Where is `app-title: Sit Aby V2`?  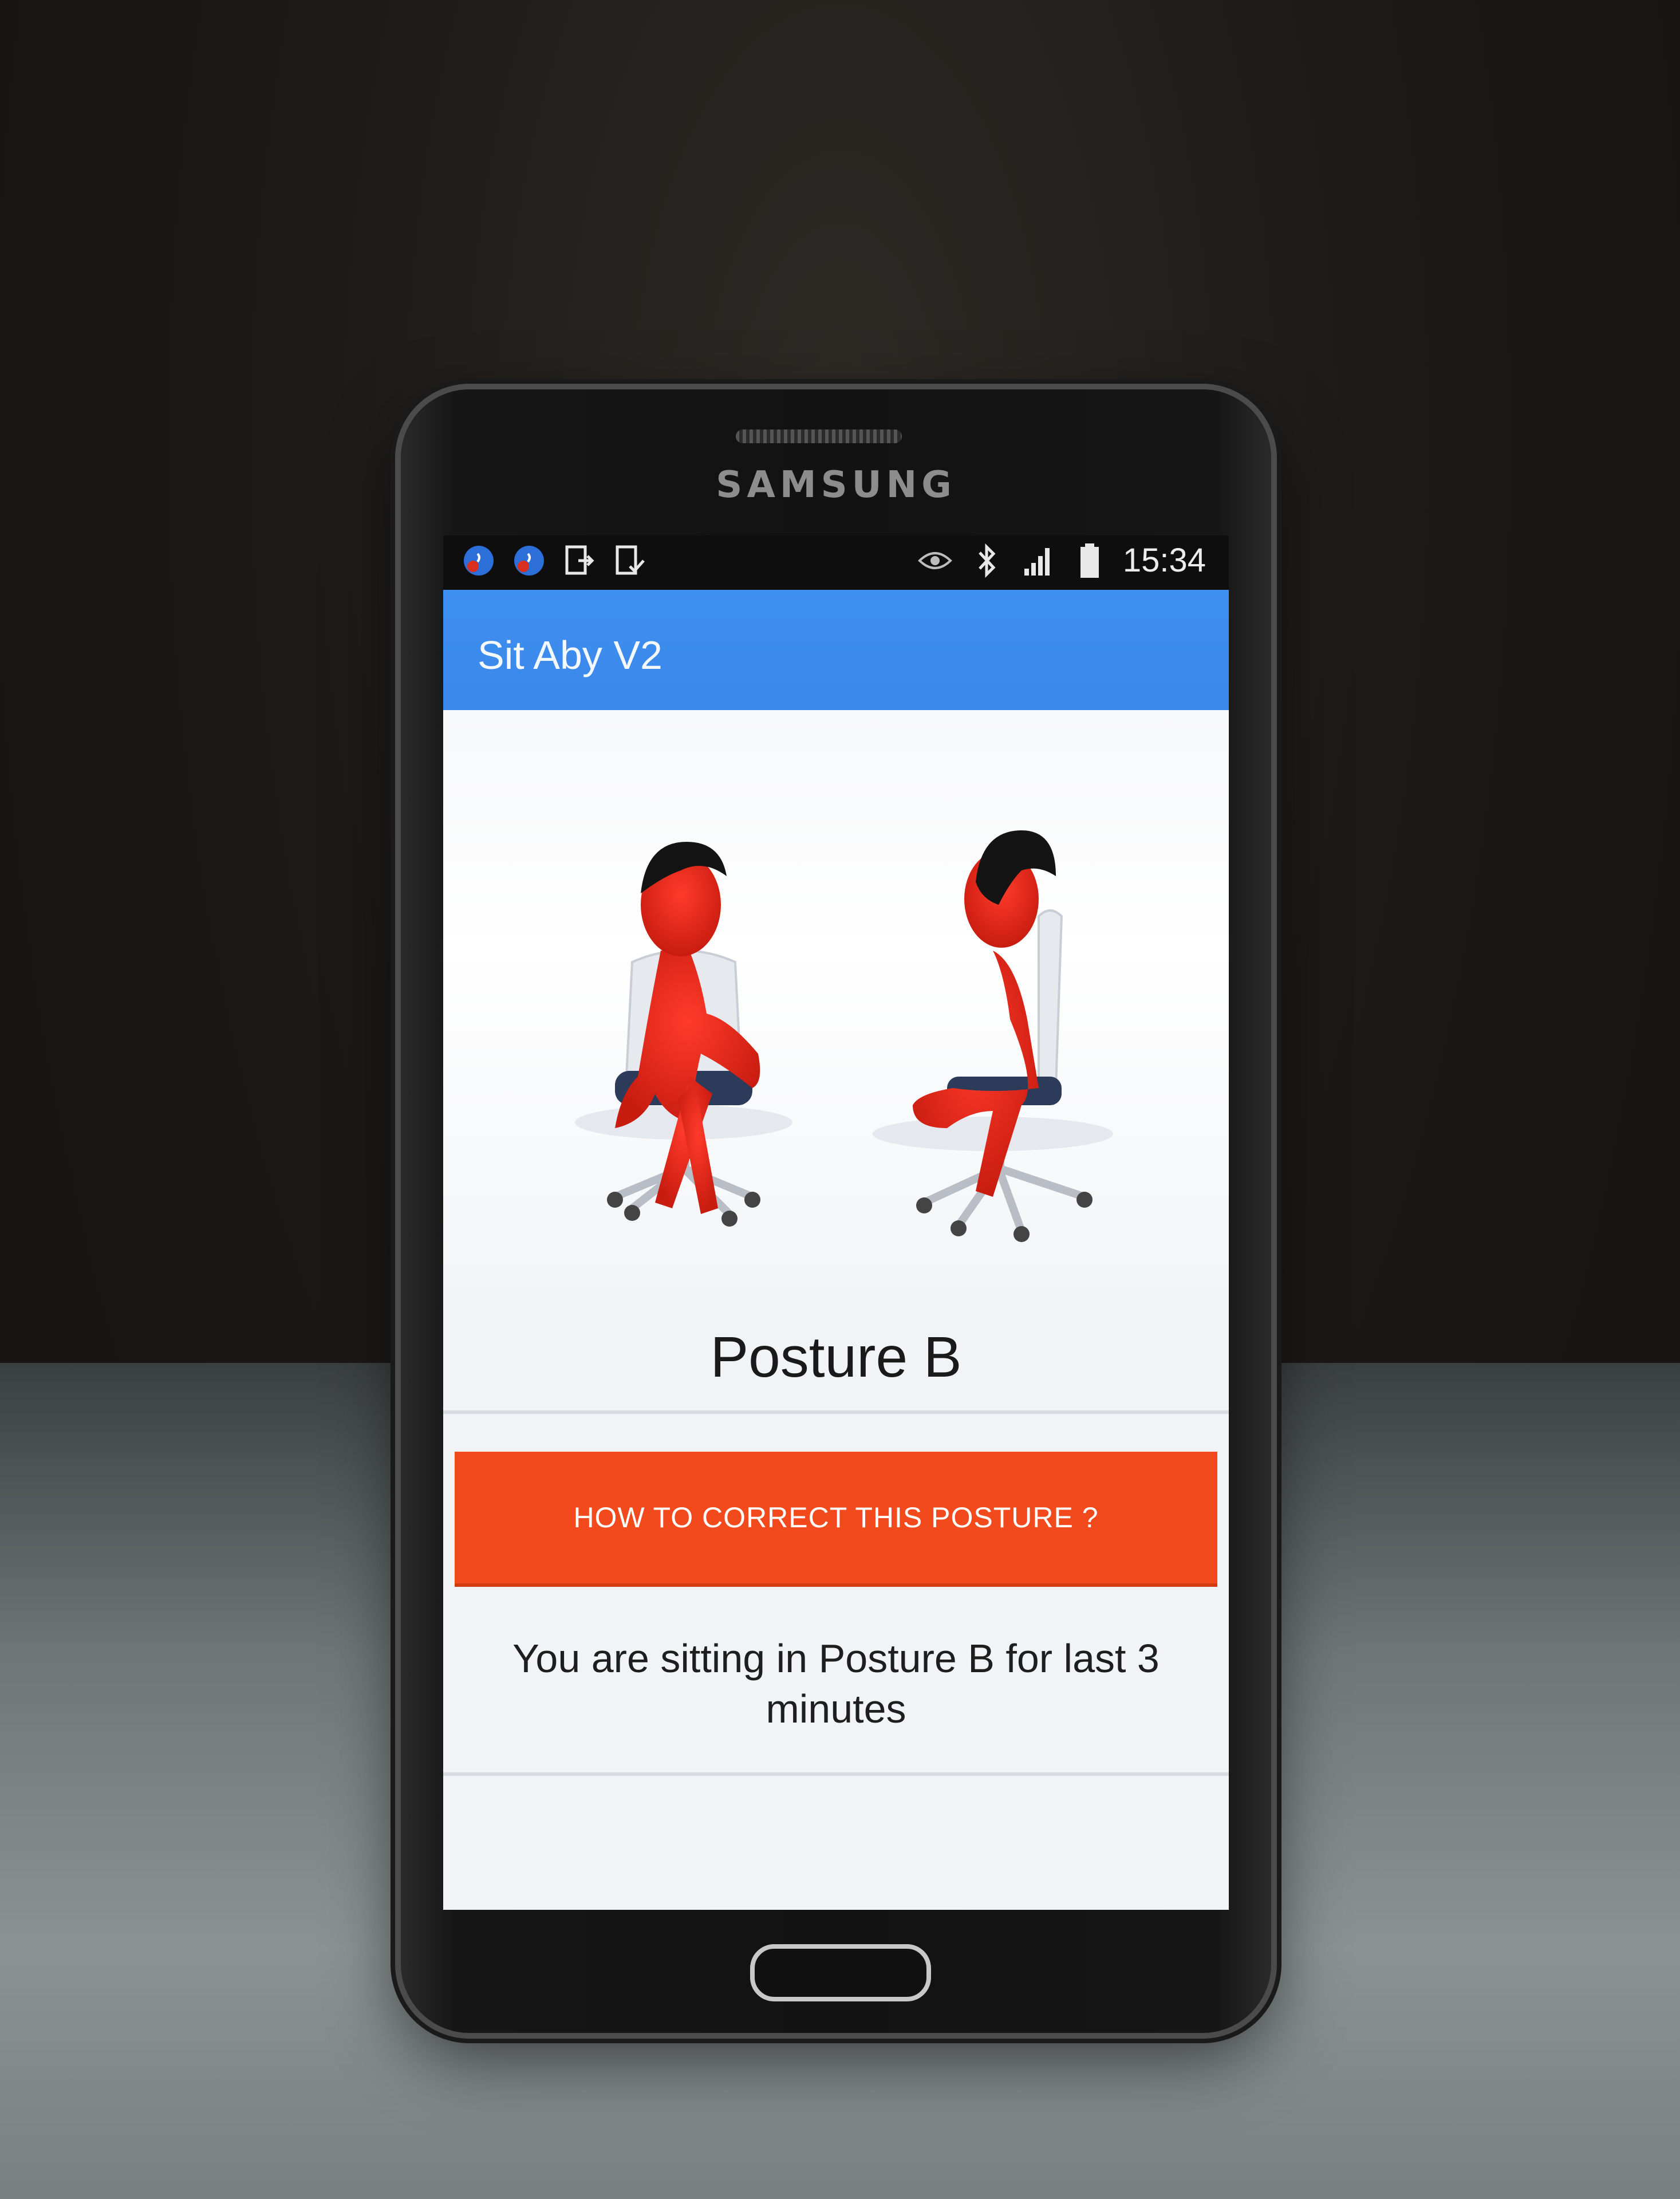 app-title: Sit Aby V2 is located at coordinates (570, 655).